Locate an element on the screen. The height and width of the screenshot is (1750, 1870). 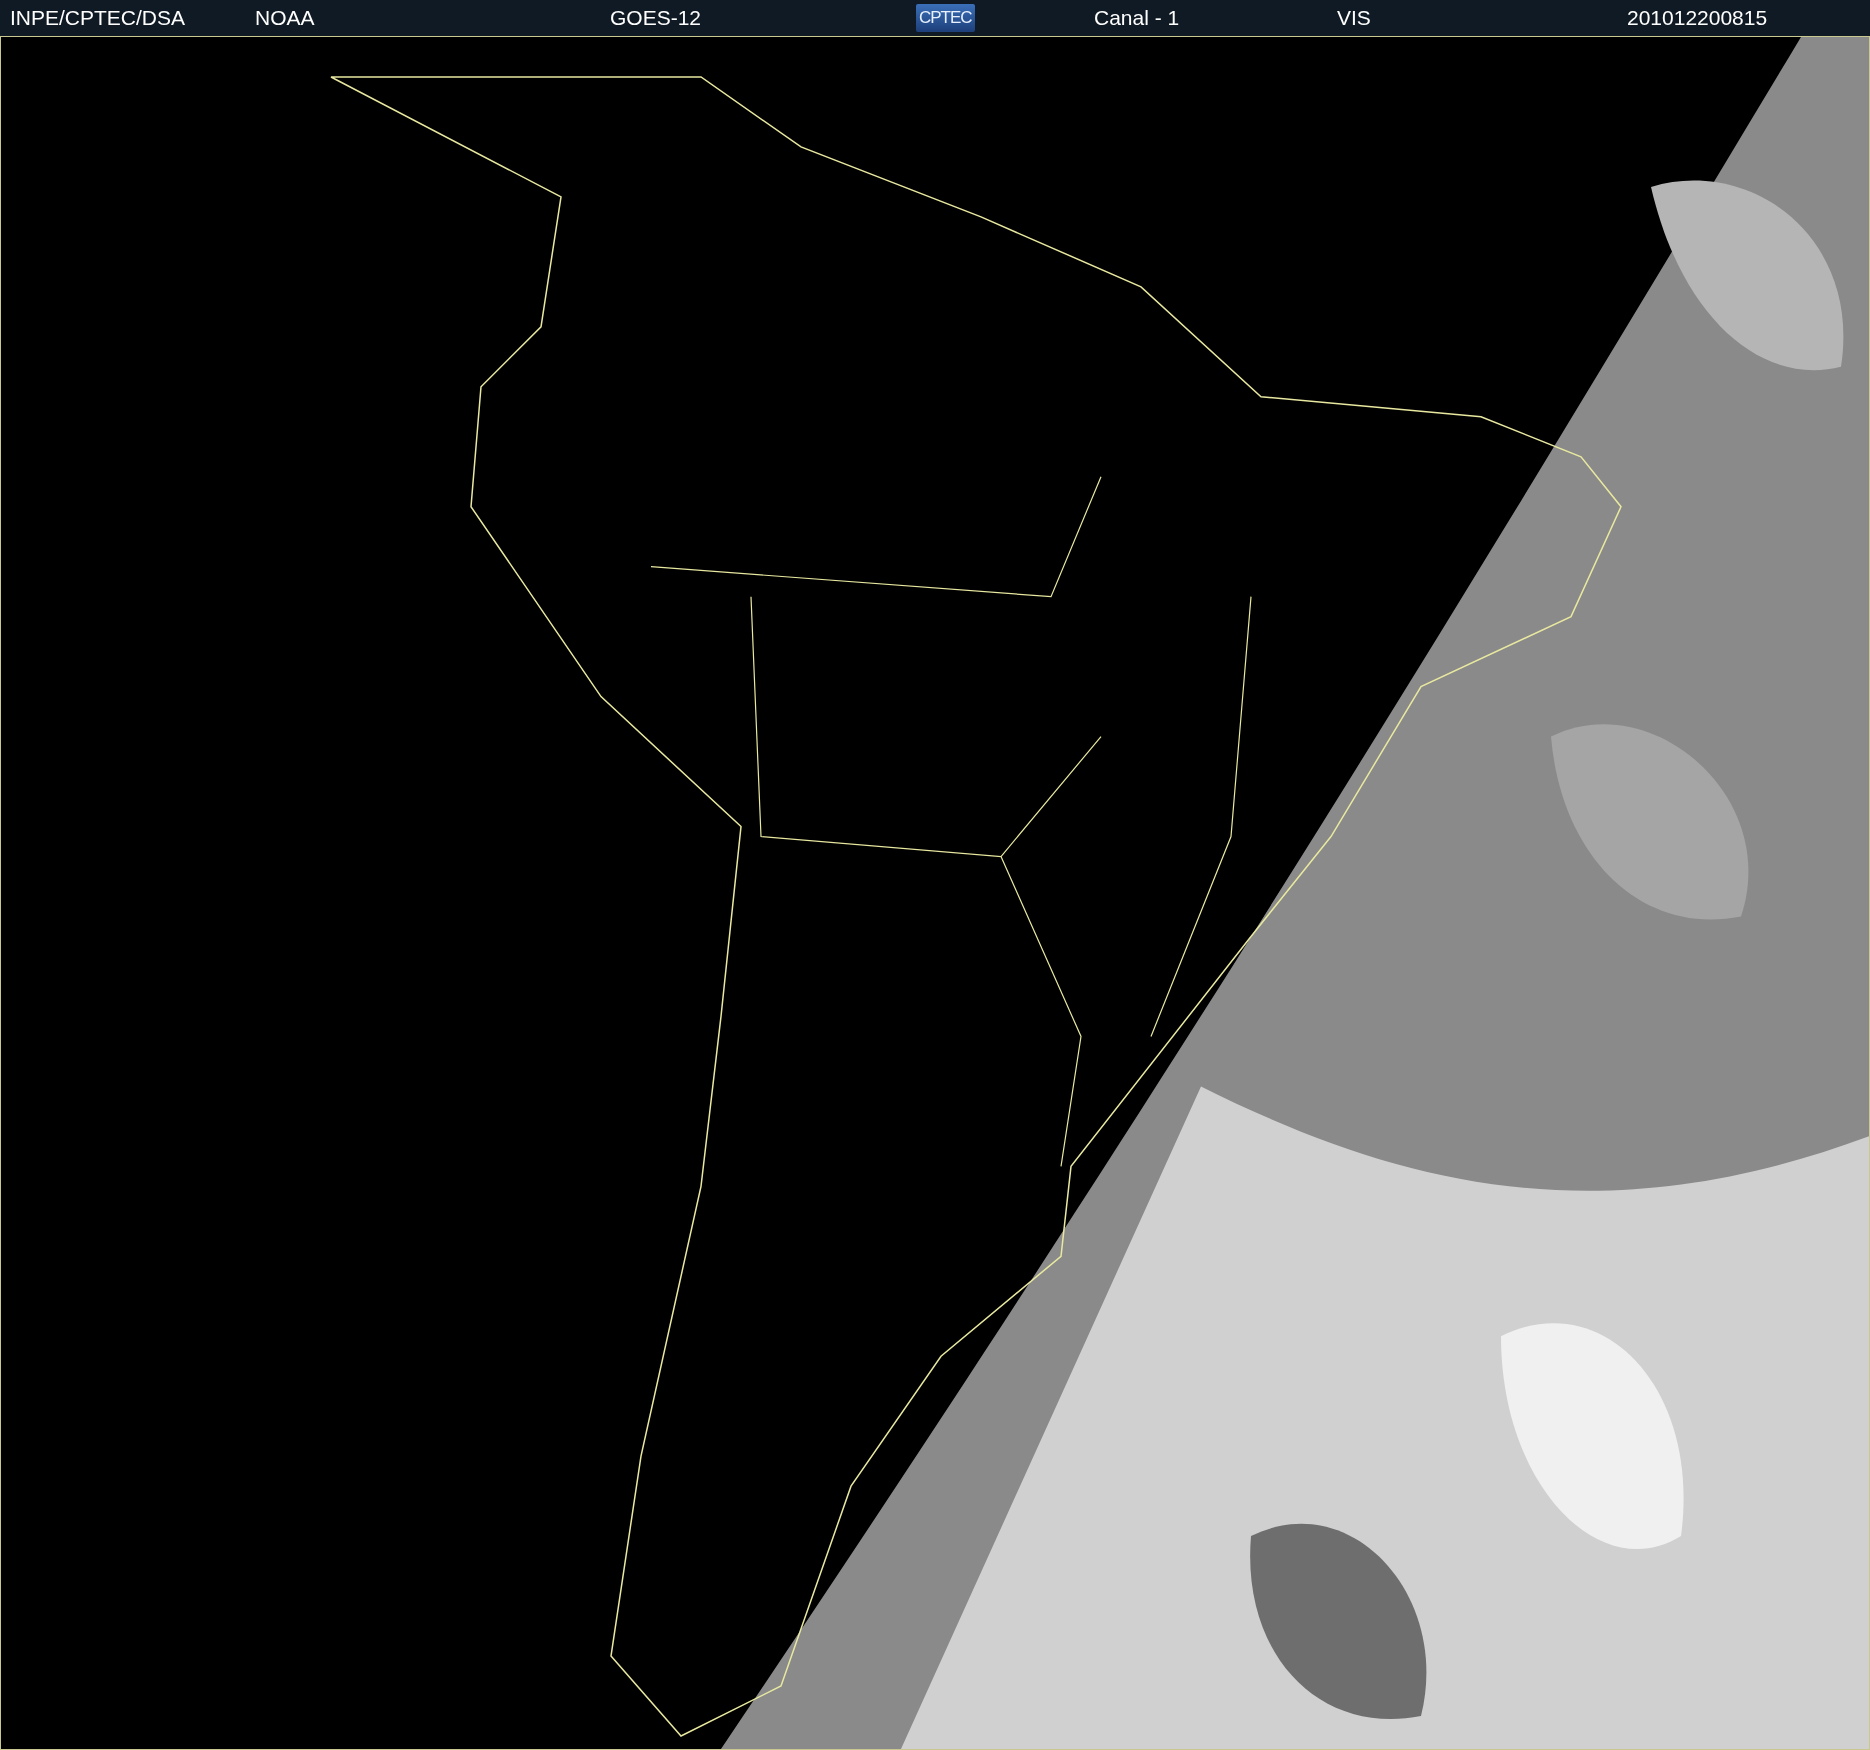
header-label: VIS is located at coordinates (1354, 18).